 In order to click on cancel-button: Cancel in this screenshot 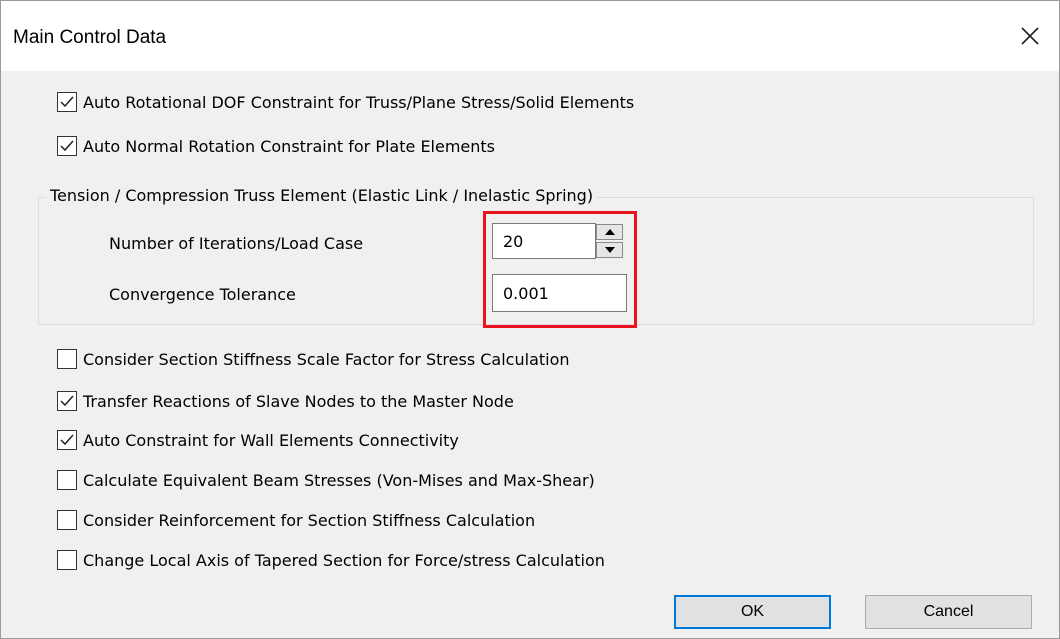, I will do `click(948, 612)`.